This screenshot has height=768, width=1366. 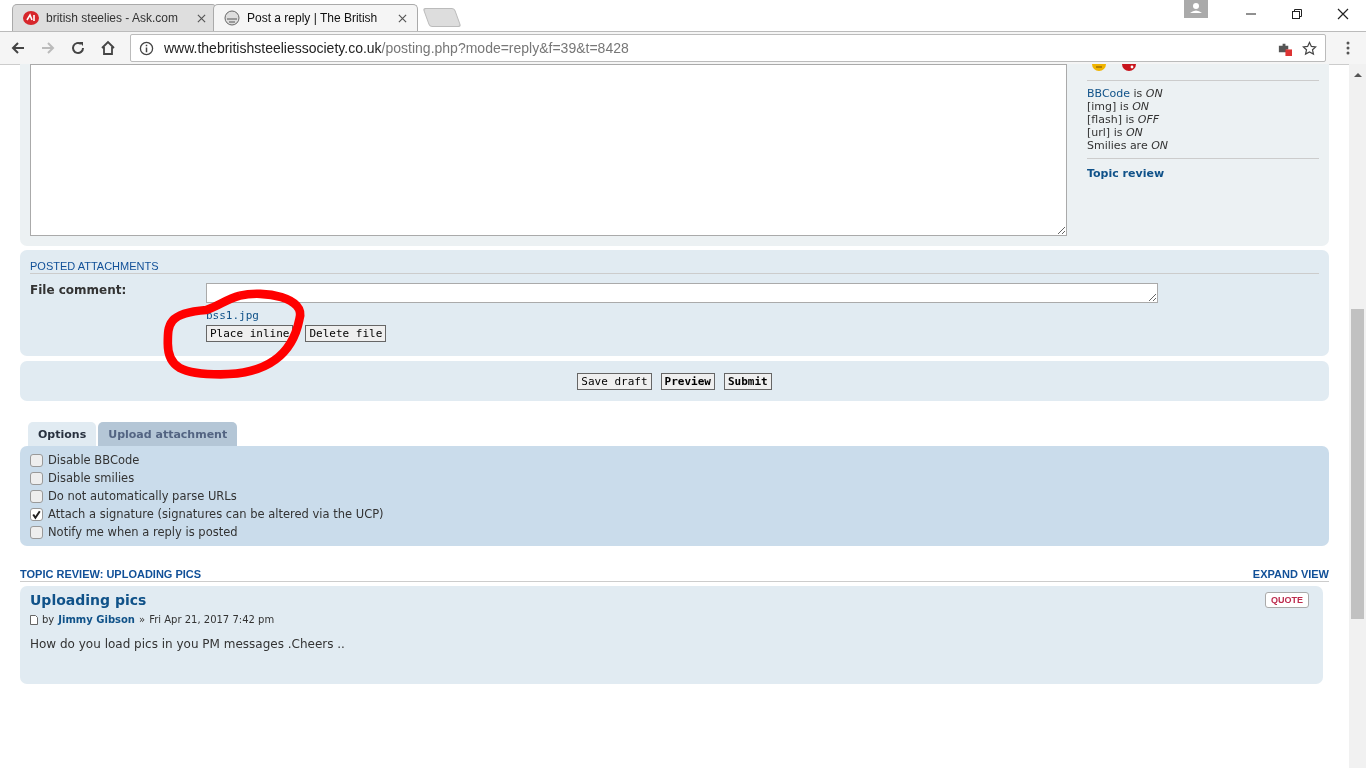 I want to click on file-link: bss1.jpg, so click(x=682, y=315).